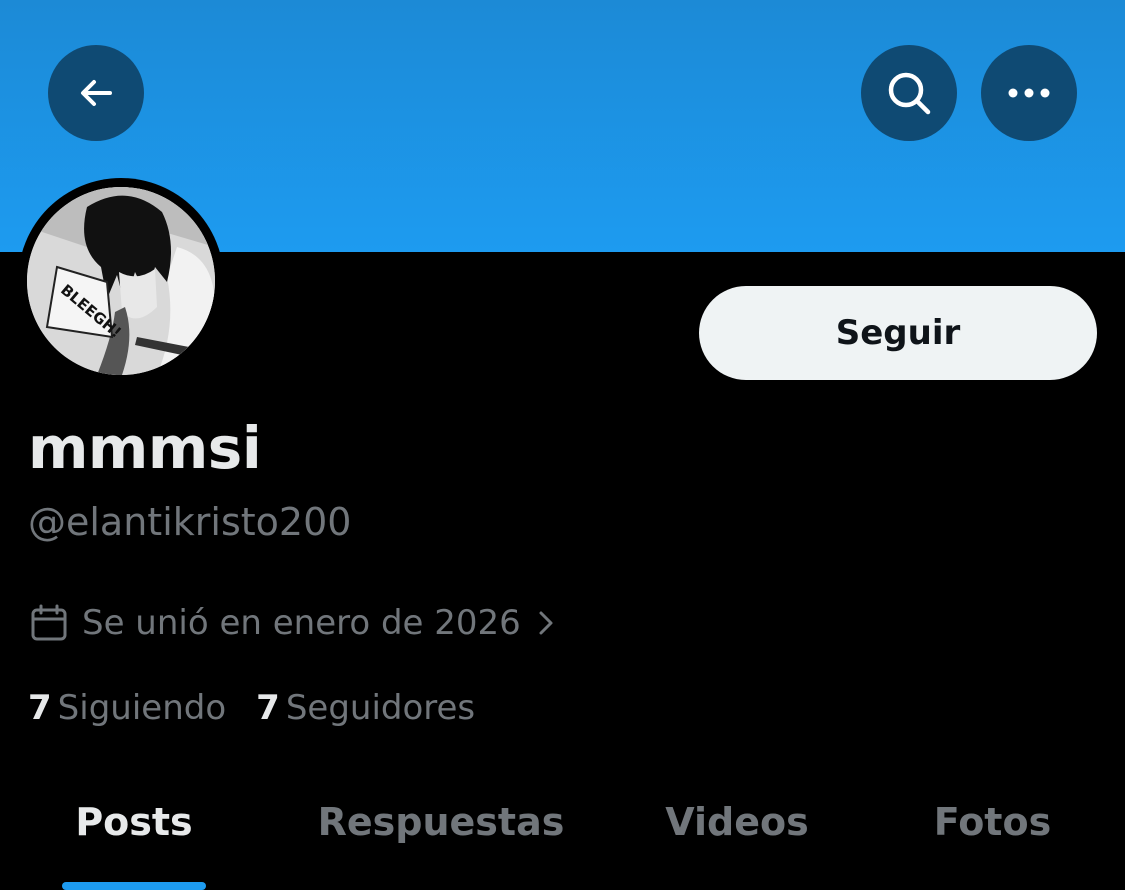  What do you see at coordinates (992, 822) in the screenshot?
I see `tab-fotos-label: Fotos` at bounding box center [992, 822].